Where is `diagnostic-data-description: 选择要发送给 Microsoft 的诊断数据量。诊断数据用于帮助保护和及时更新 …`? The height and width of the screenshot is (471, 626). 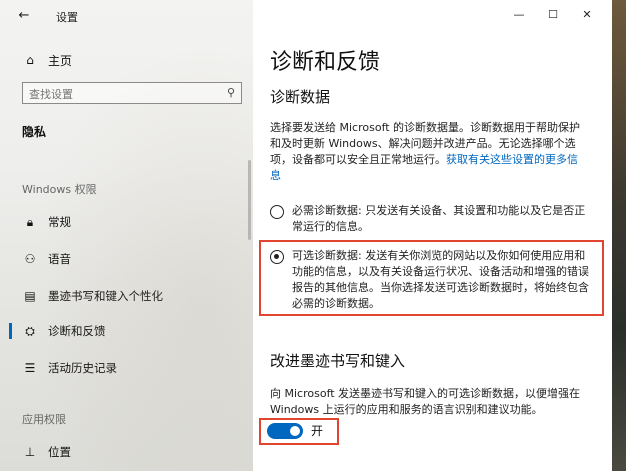
diagnostic-data-description: 选择要发送给 Microsoft 的诊断数据量。诊断数据用于帮助保护和及时更新 … is located at coordinates (425, 151).